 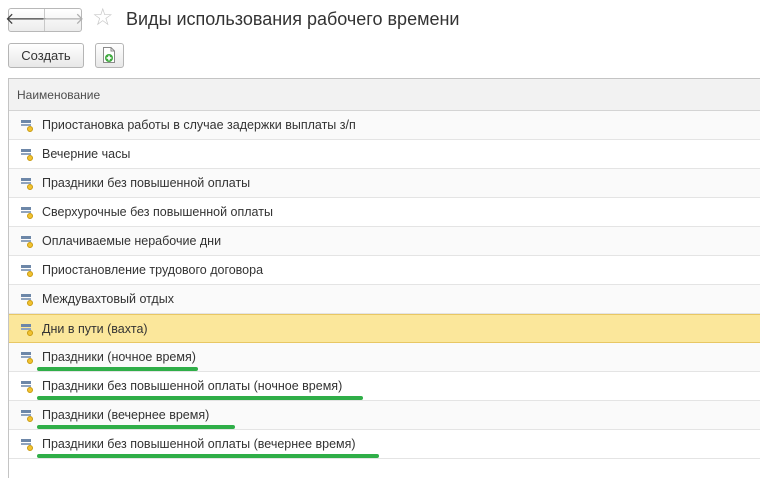 I want to click on arrow-right-icon: 🡒, so click(x=63, y=19).